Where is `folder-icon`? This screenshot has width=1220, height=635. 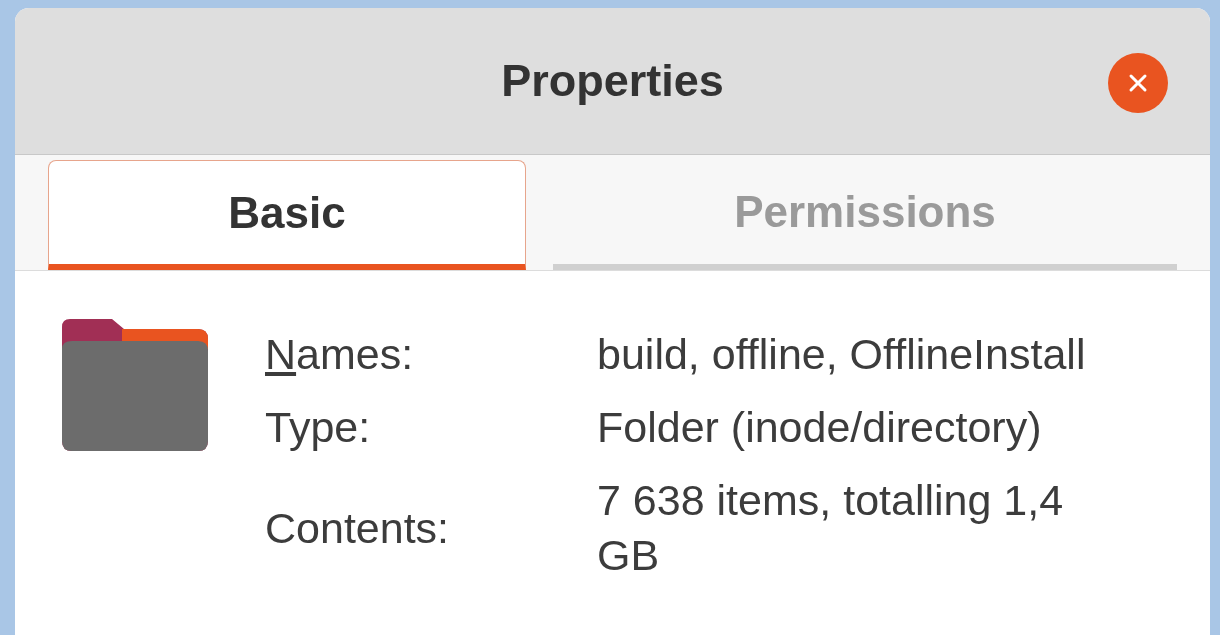
folder-icon is located at coordinates (135, 385).